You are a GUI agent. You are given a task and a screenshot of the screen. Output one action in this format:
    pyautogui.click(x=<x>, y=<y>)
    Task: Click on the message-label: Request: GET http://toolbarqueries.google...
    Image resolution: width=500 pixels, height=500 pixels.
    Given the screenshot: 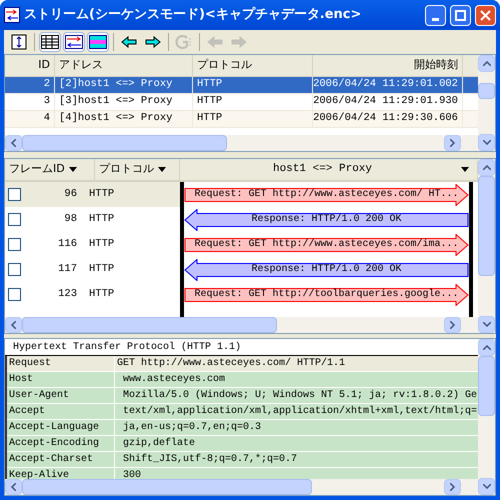 What is the action you would take?
    pyautogui.click(x=326, y=295)
    